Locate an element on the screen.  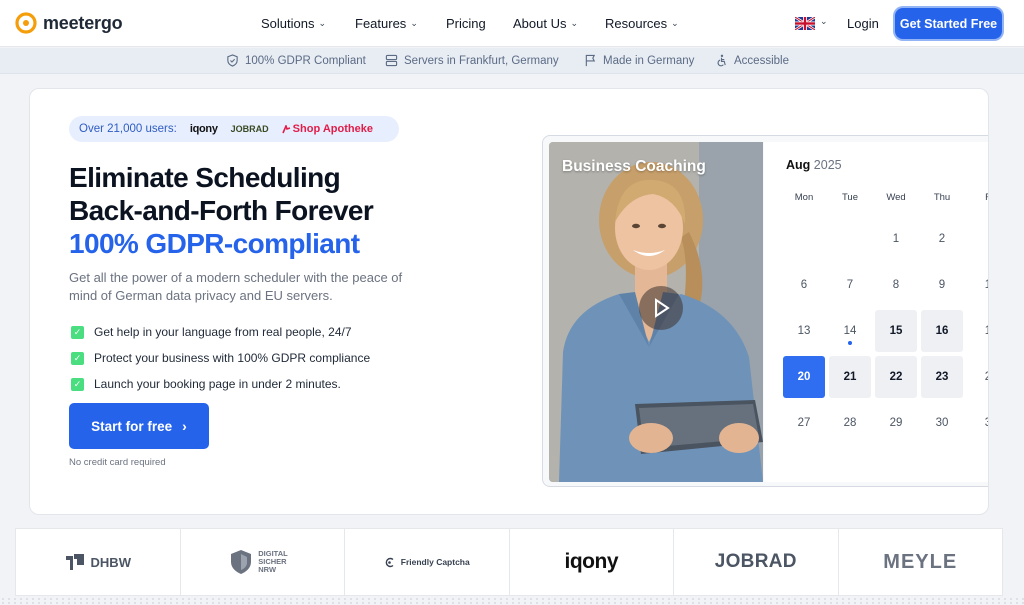
trust-accessible: Accessible is located at coordinates (752, 60).